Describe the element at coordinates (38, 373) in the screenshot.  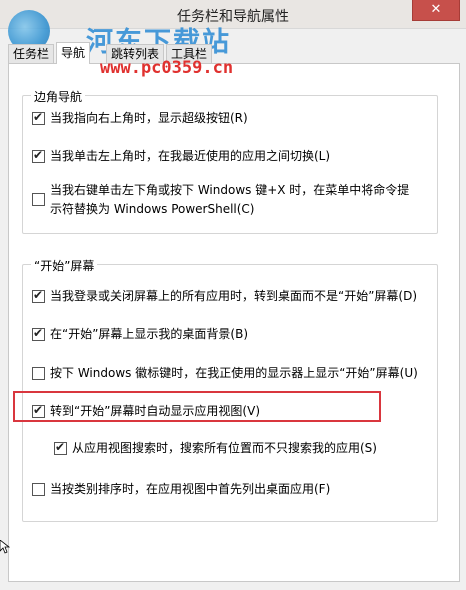
I see `checkbox-start-on-current-display` at that location.